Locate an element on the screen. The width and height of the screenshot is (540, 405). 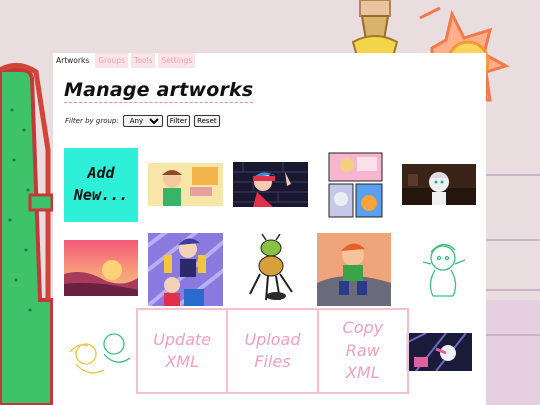
update-xml-button: Update XML is located at coordinates (183, 351).